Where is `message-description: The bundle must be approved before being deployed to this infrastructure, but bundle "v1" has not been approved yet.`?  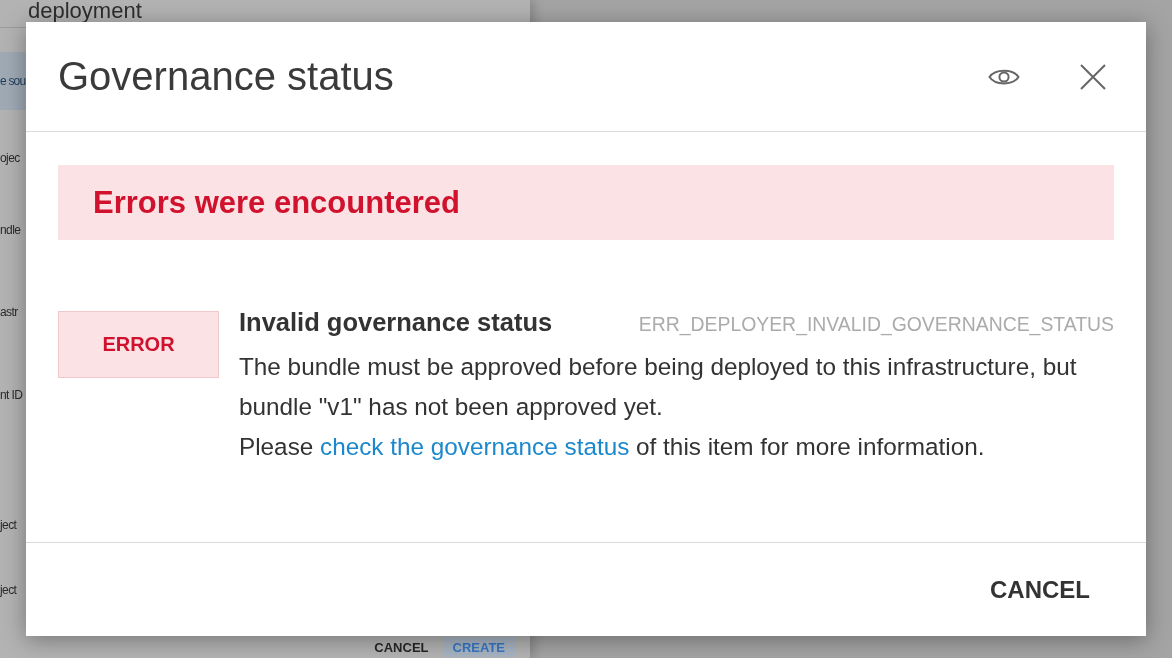
message-description: The bundle must be approved before being deployed to this infrastructure, but bundle "v1" has not been approved yet. is located at coordinates (658, 387).